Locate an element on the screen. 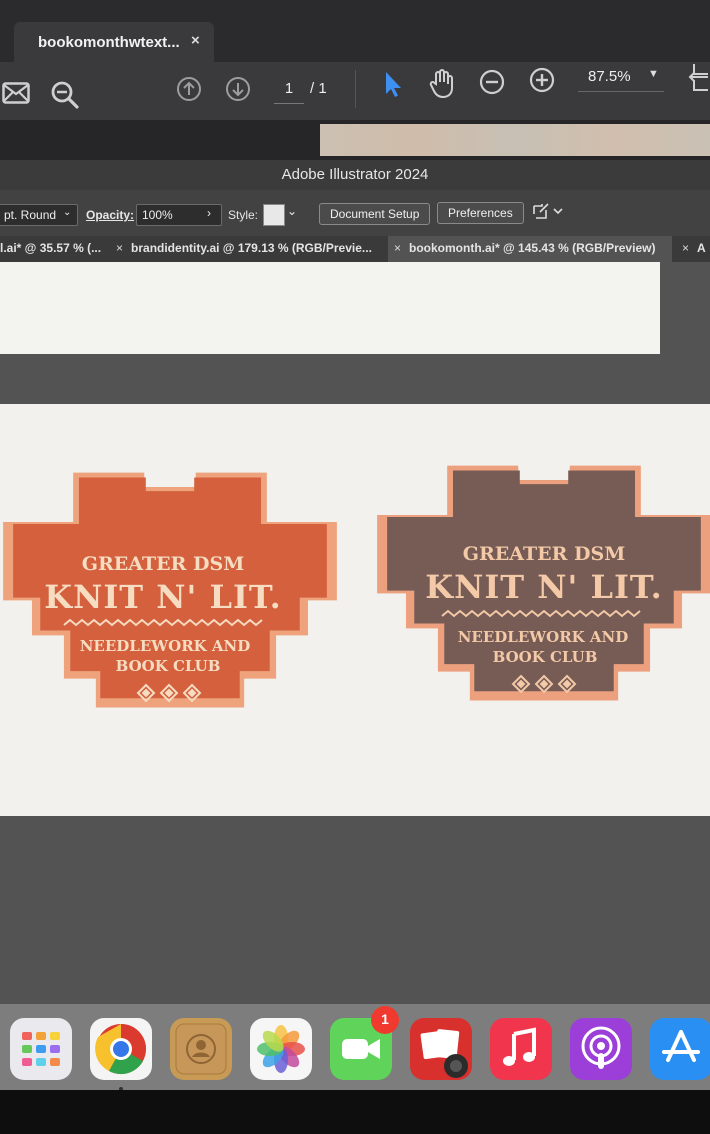 The image size is (710, 1134). podcasts-icon is located at coordinates (601, 1049).